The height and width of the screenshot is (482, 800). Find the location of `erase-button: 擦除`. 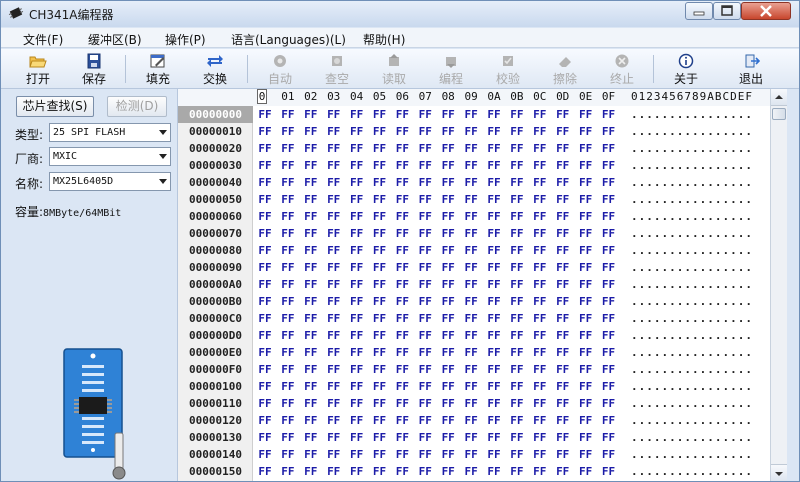

erase-button: 擦除 is located at coordinates (565, 69).